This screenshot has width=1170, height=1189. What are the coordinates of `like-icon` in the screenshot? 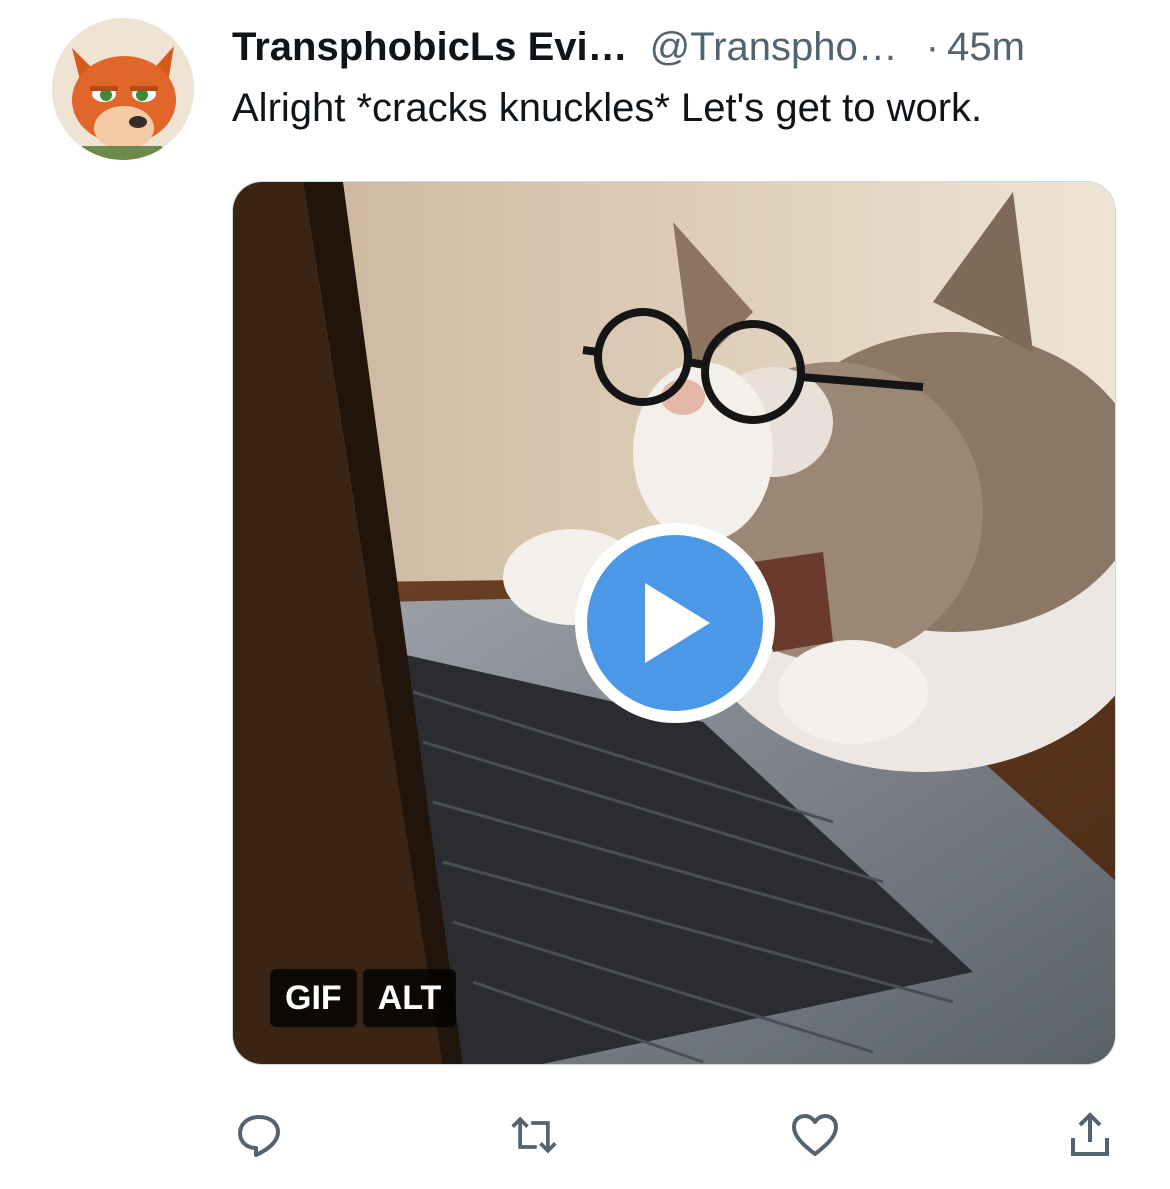 It's located at (815, 1135).